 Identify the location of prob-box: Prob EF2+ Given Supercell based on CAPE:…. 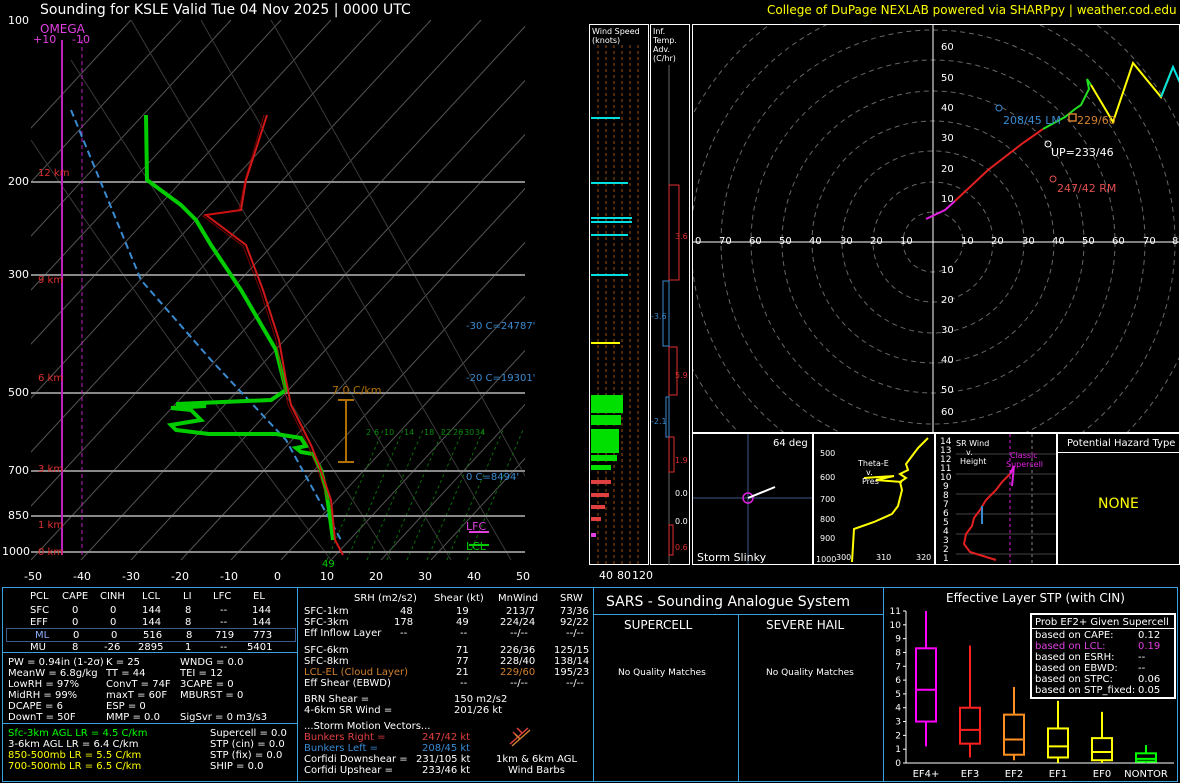
(1103, 656).